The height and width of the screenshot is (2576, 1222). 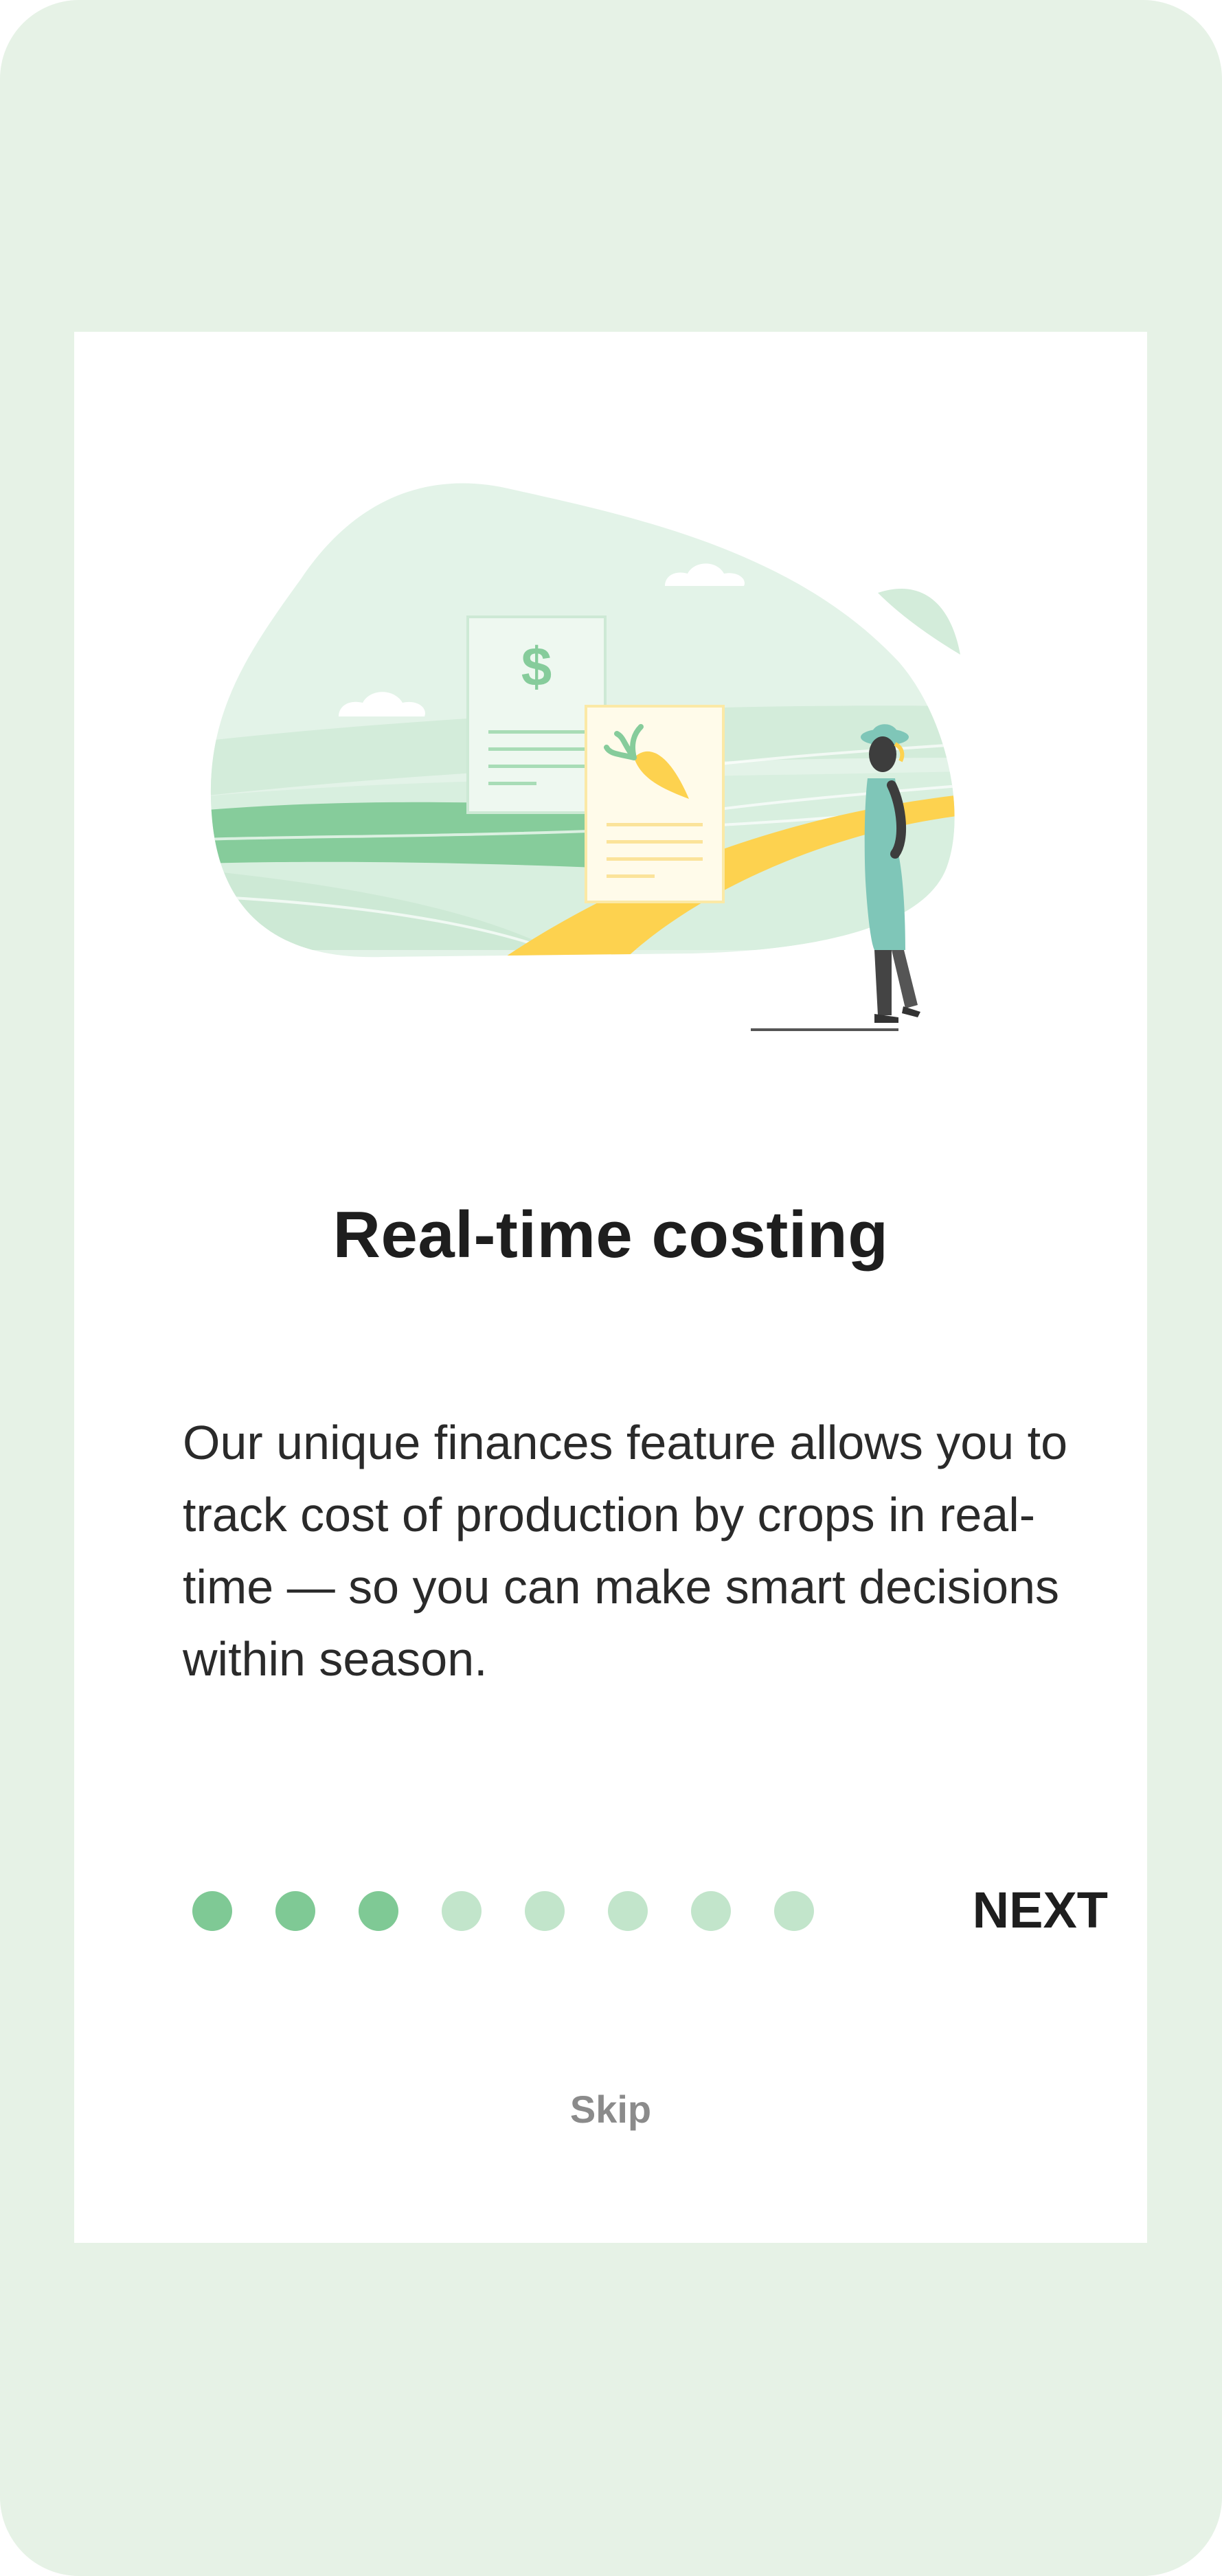 I want to click on farm-finance-illustration: $, so click(x=585, y=757).